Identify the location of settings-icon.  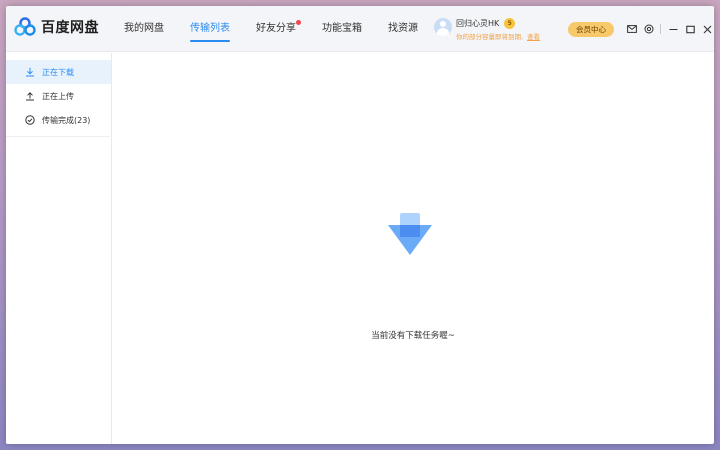
(649, 29).